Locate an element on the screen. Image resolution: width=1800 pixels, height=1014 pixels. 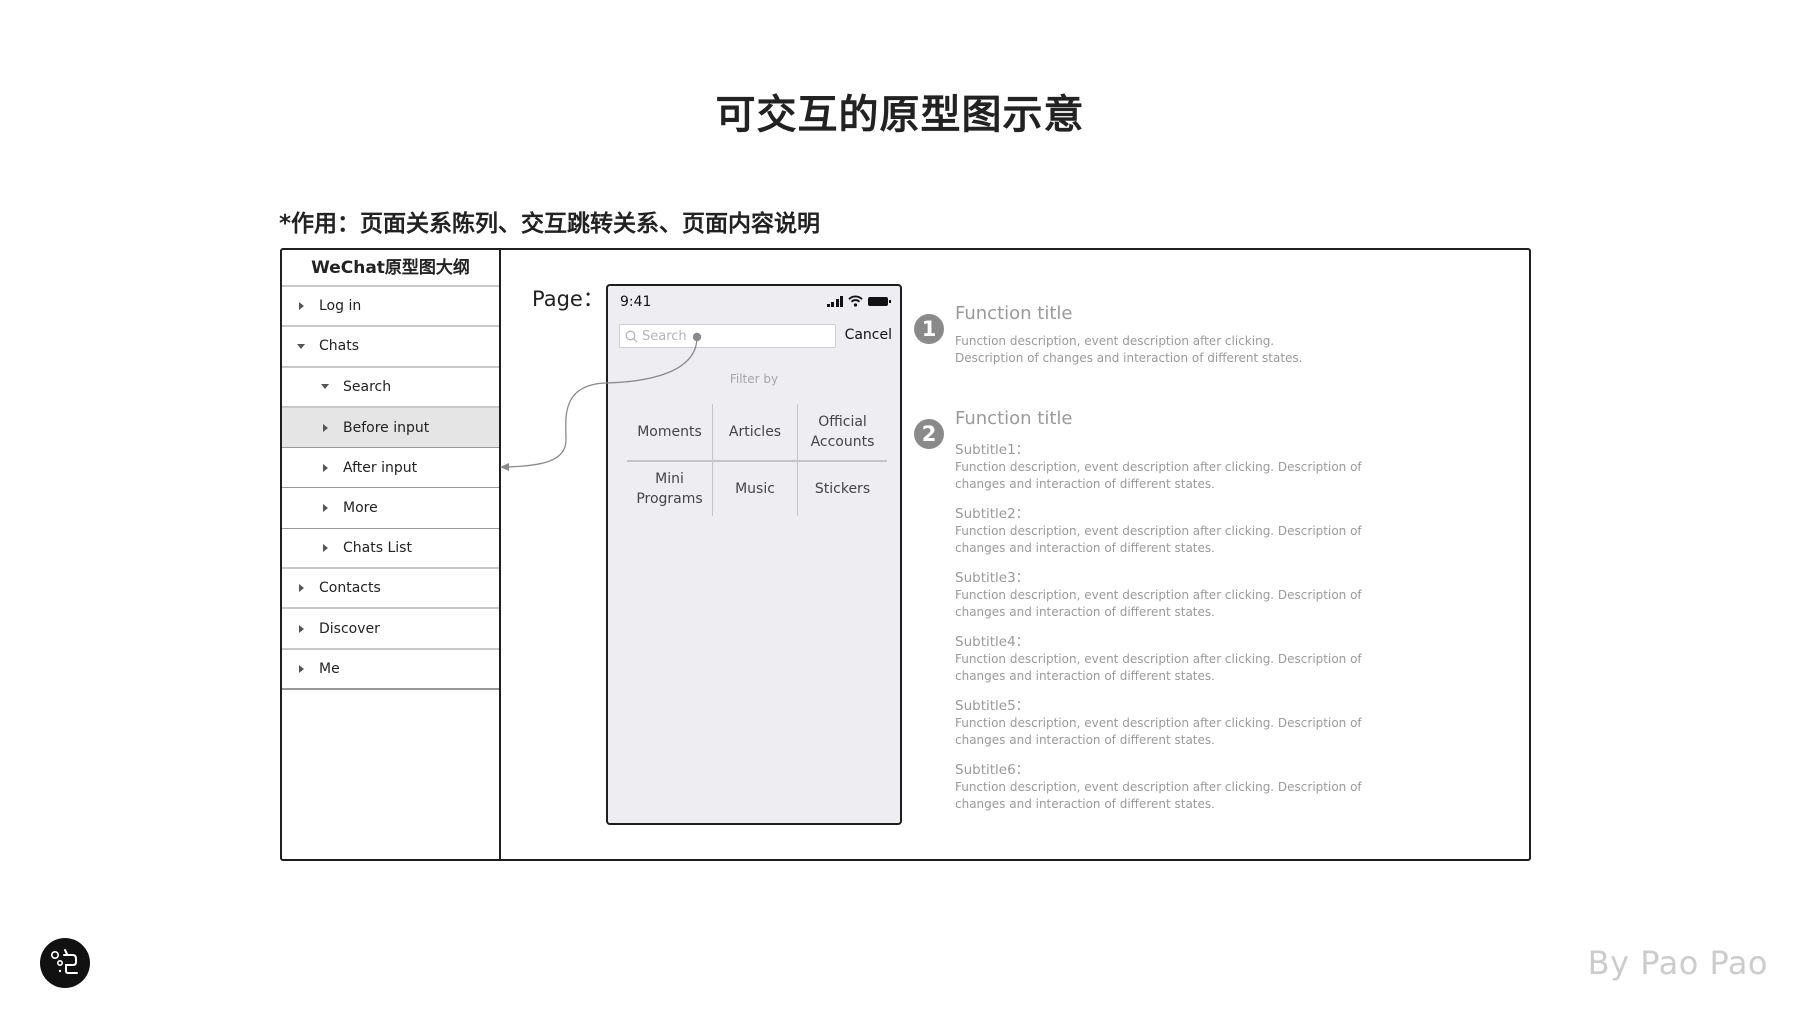
annotation-subtitle: Subtitle2： is located at coordinates (992, 514).